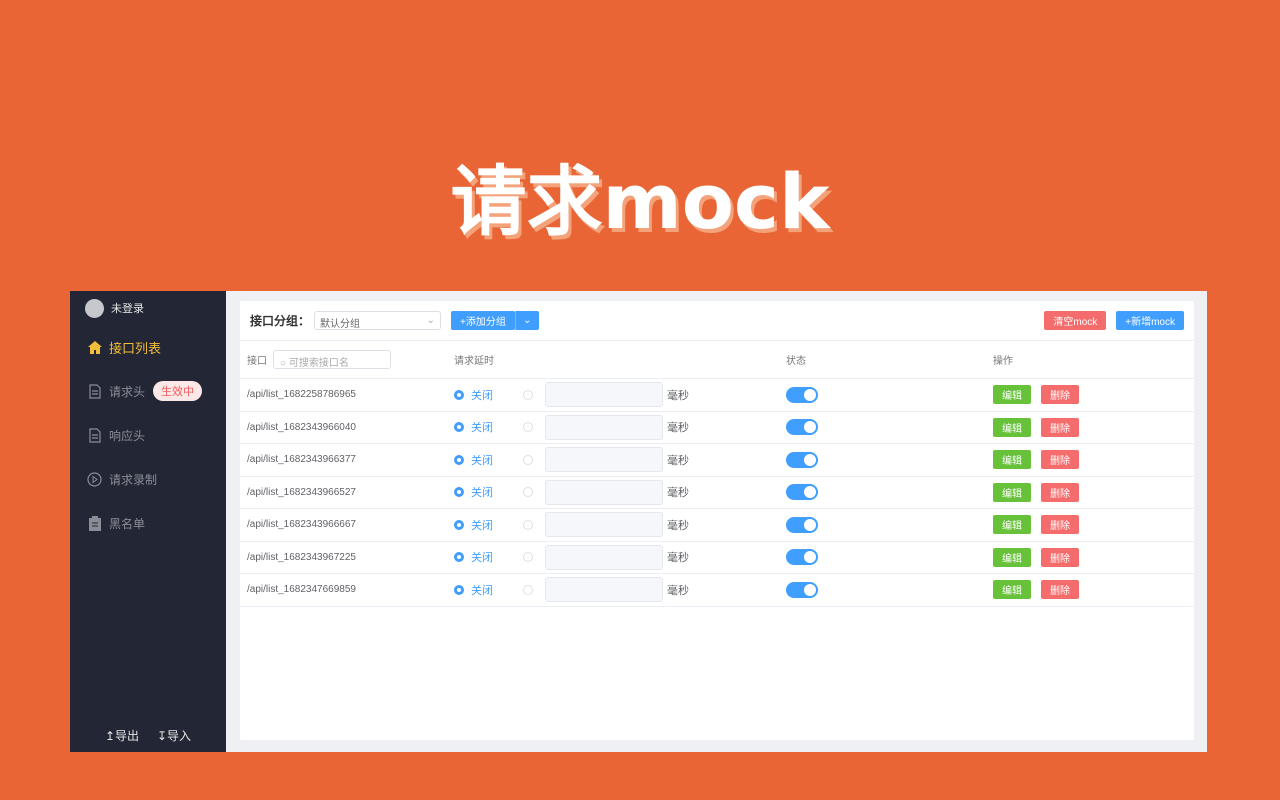 The width and height of the screenshot is (1280, 800). Describe the element at coordinates (280, 321) in the screenshot. I see `group-label: 接口分组：` at that location.